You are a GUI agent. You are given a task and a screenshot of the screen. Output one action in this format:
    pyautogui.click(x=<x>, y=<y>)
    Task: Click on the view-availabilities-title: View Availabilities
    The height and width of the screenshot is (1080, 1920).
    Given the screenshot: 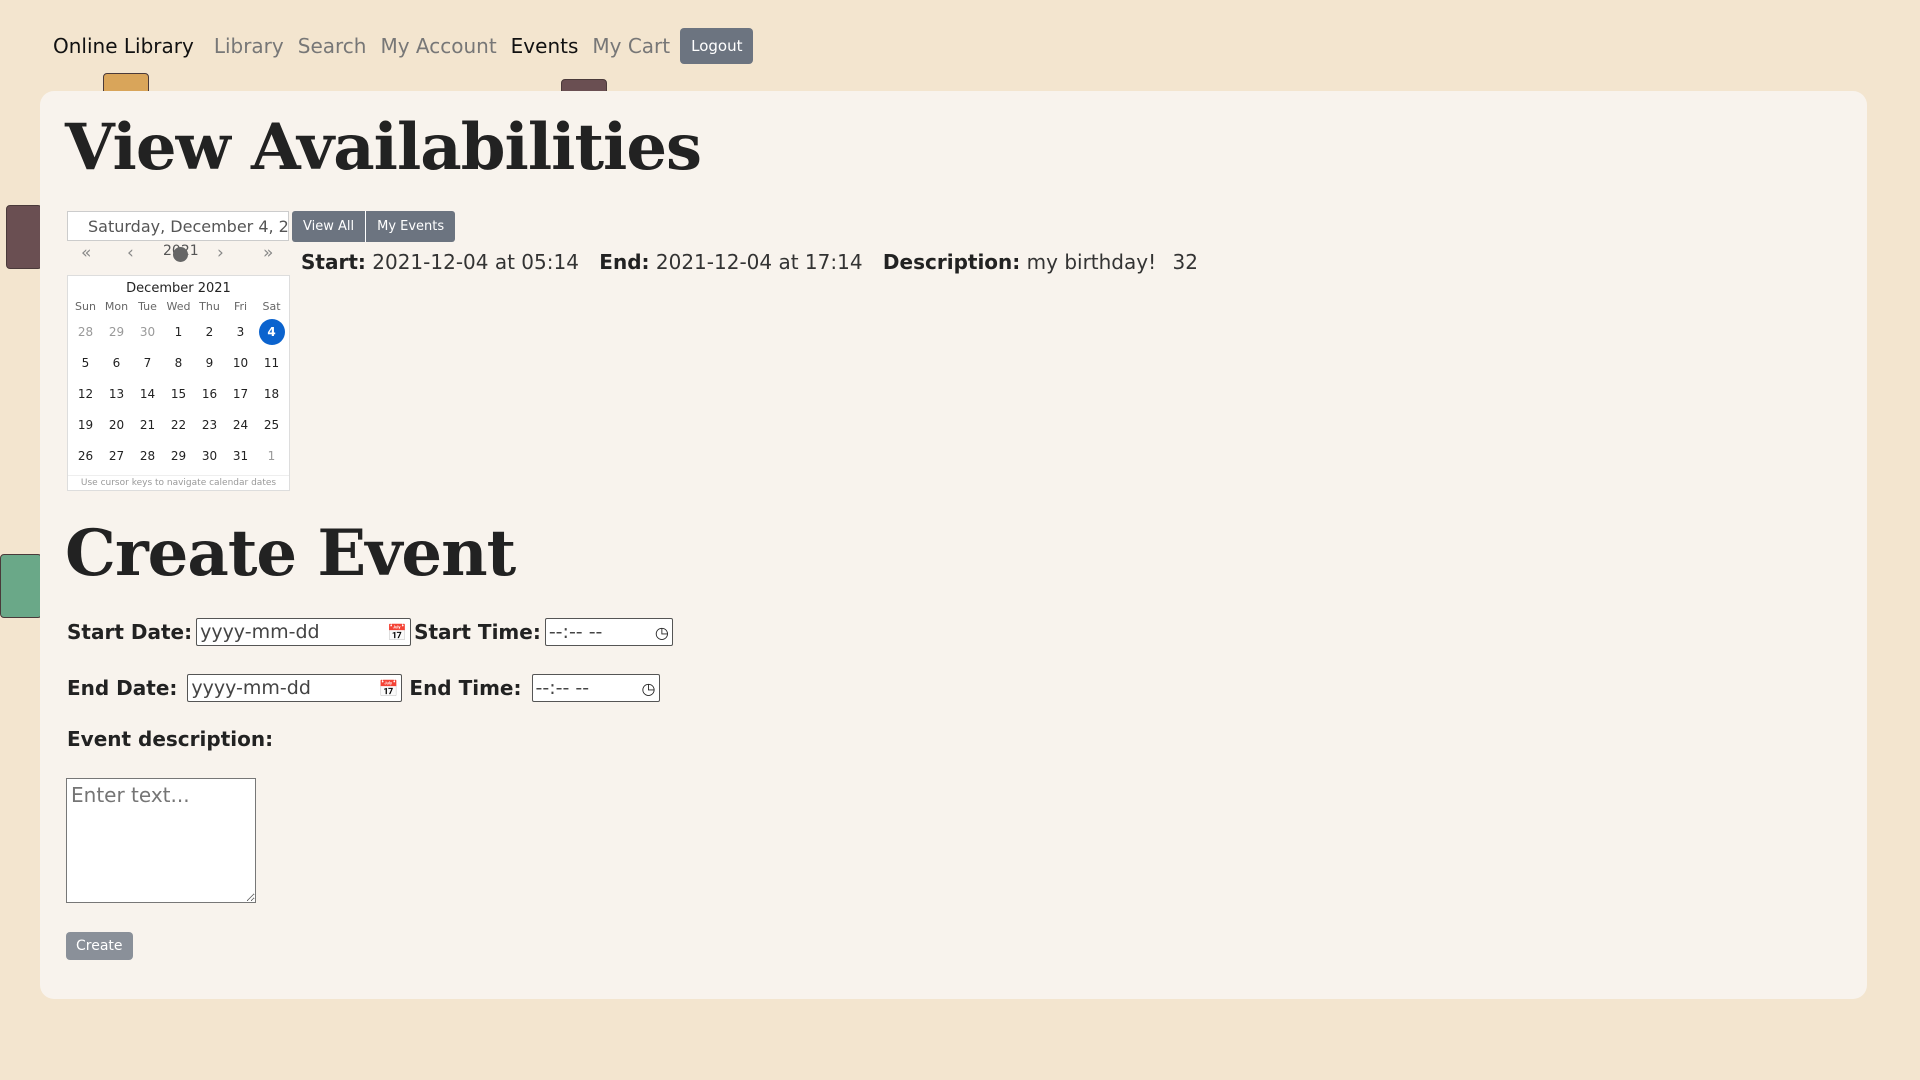 What is the action you would take?
    pyautogui.click(x=383, y=147)
    